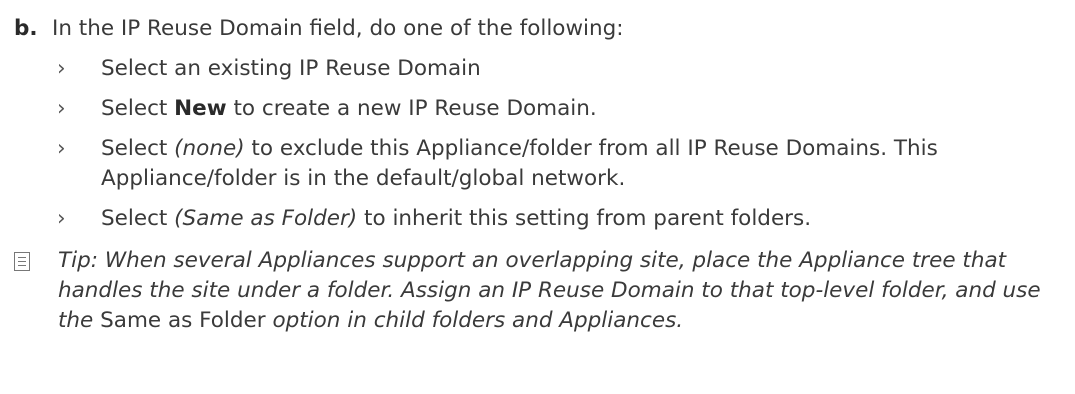 This screenshot has width=1075, height=394. I want to click on option-emphasis-new: New, so click(200, 108).